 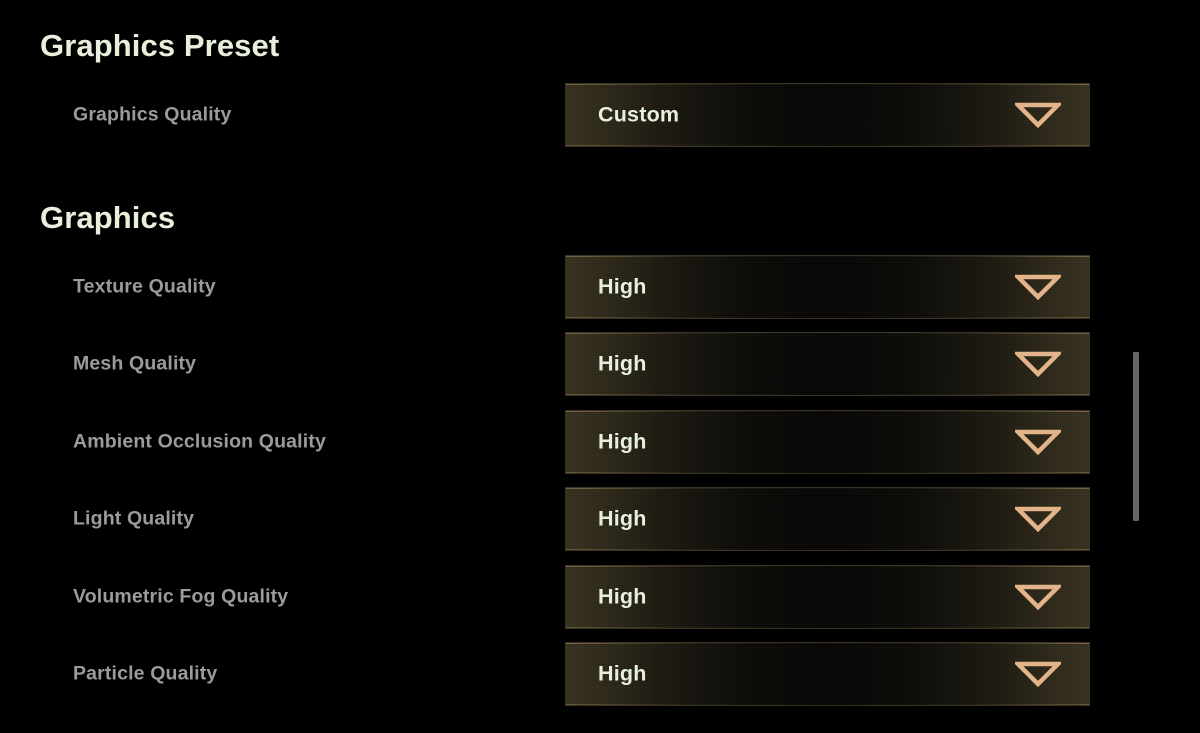 I want to click on setting-label: Light Quality, so click(x=134, y=518).